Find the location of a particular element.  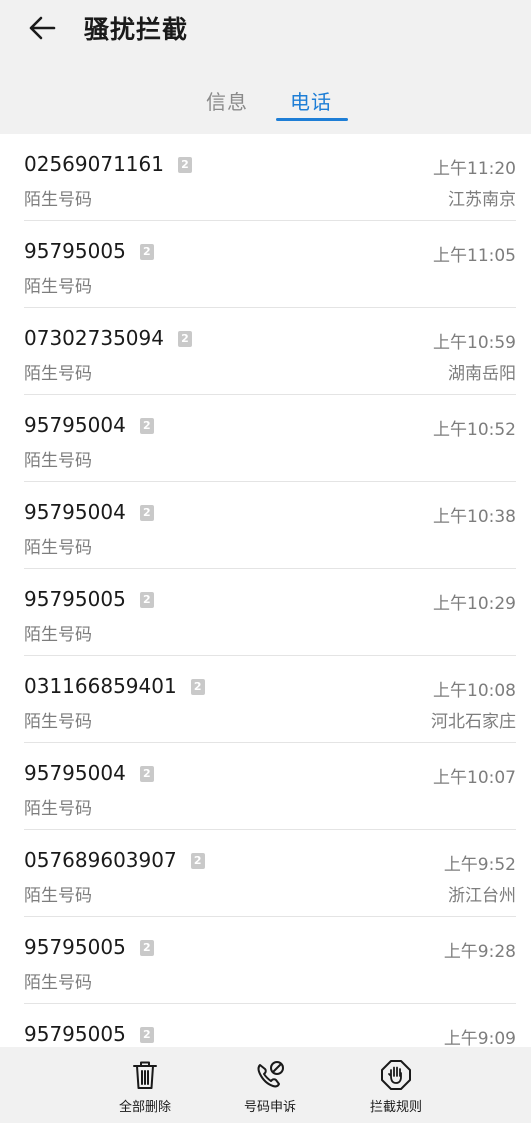

phone-appeal-icon is located at coordinates (270, 1074).